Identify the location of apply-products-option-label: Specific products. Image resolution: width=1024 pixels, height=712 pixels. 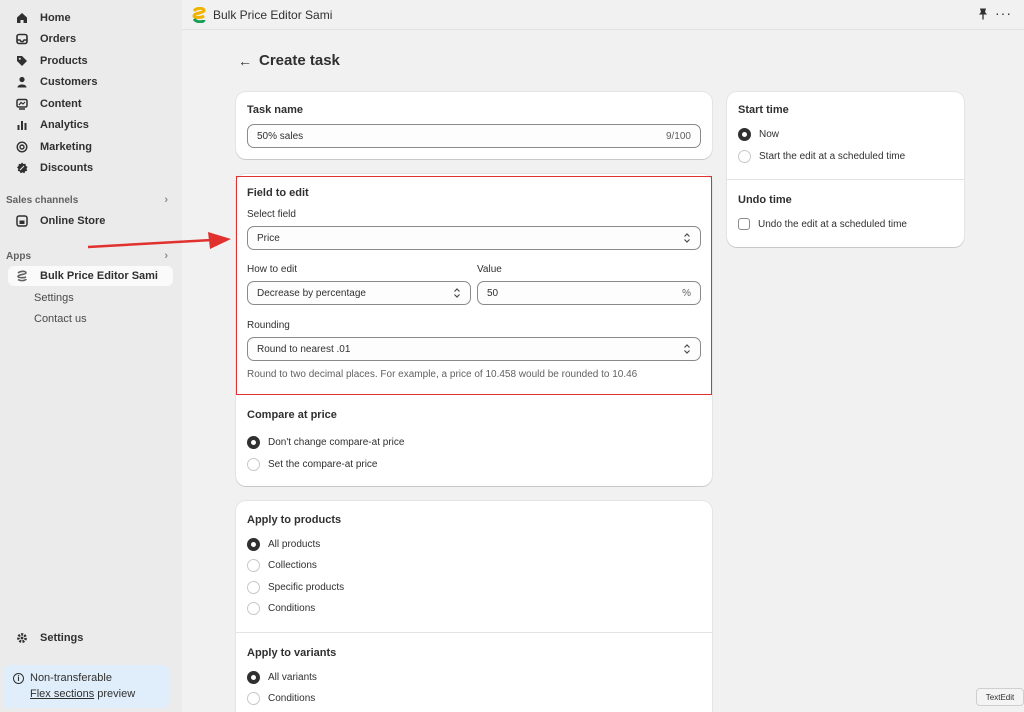
(306, 587).